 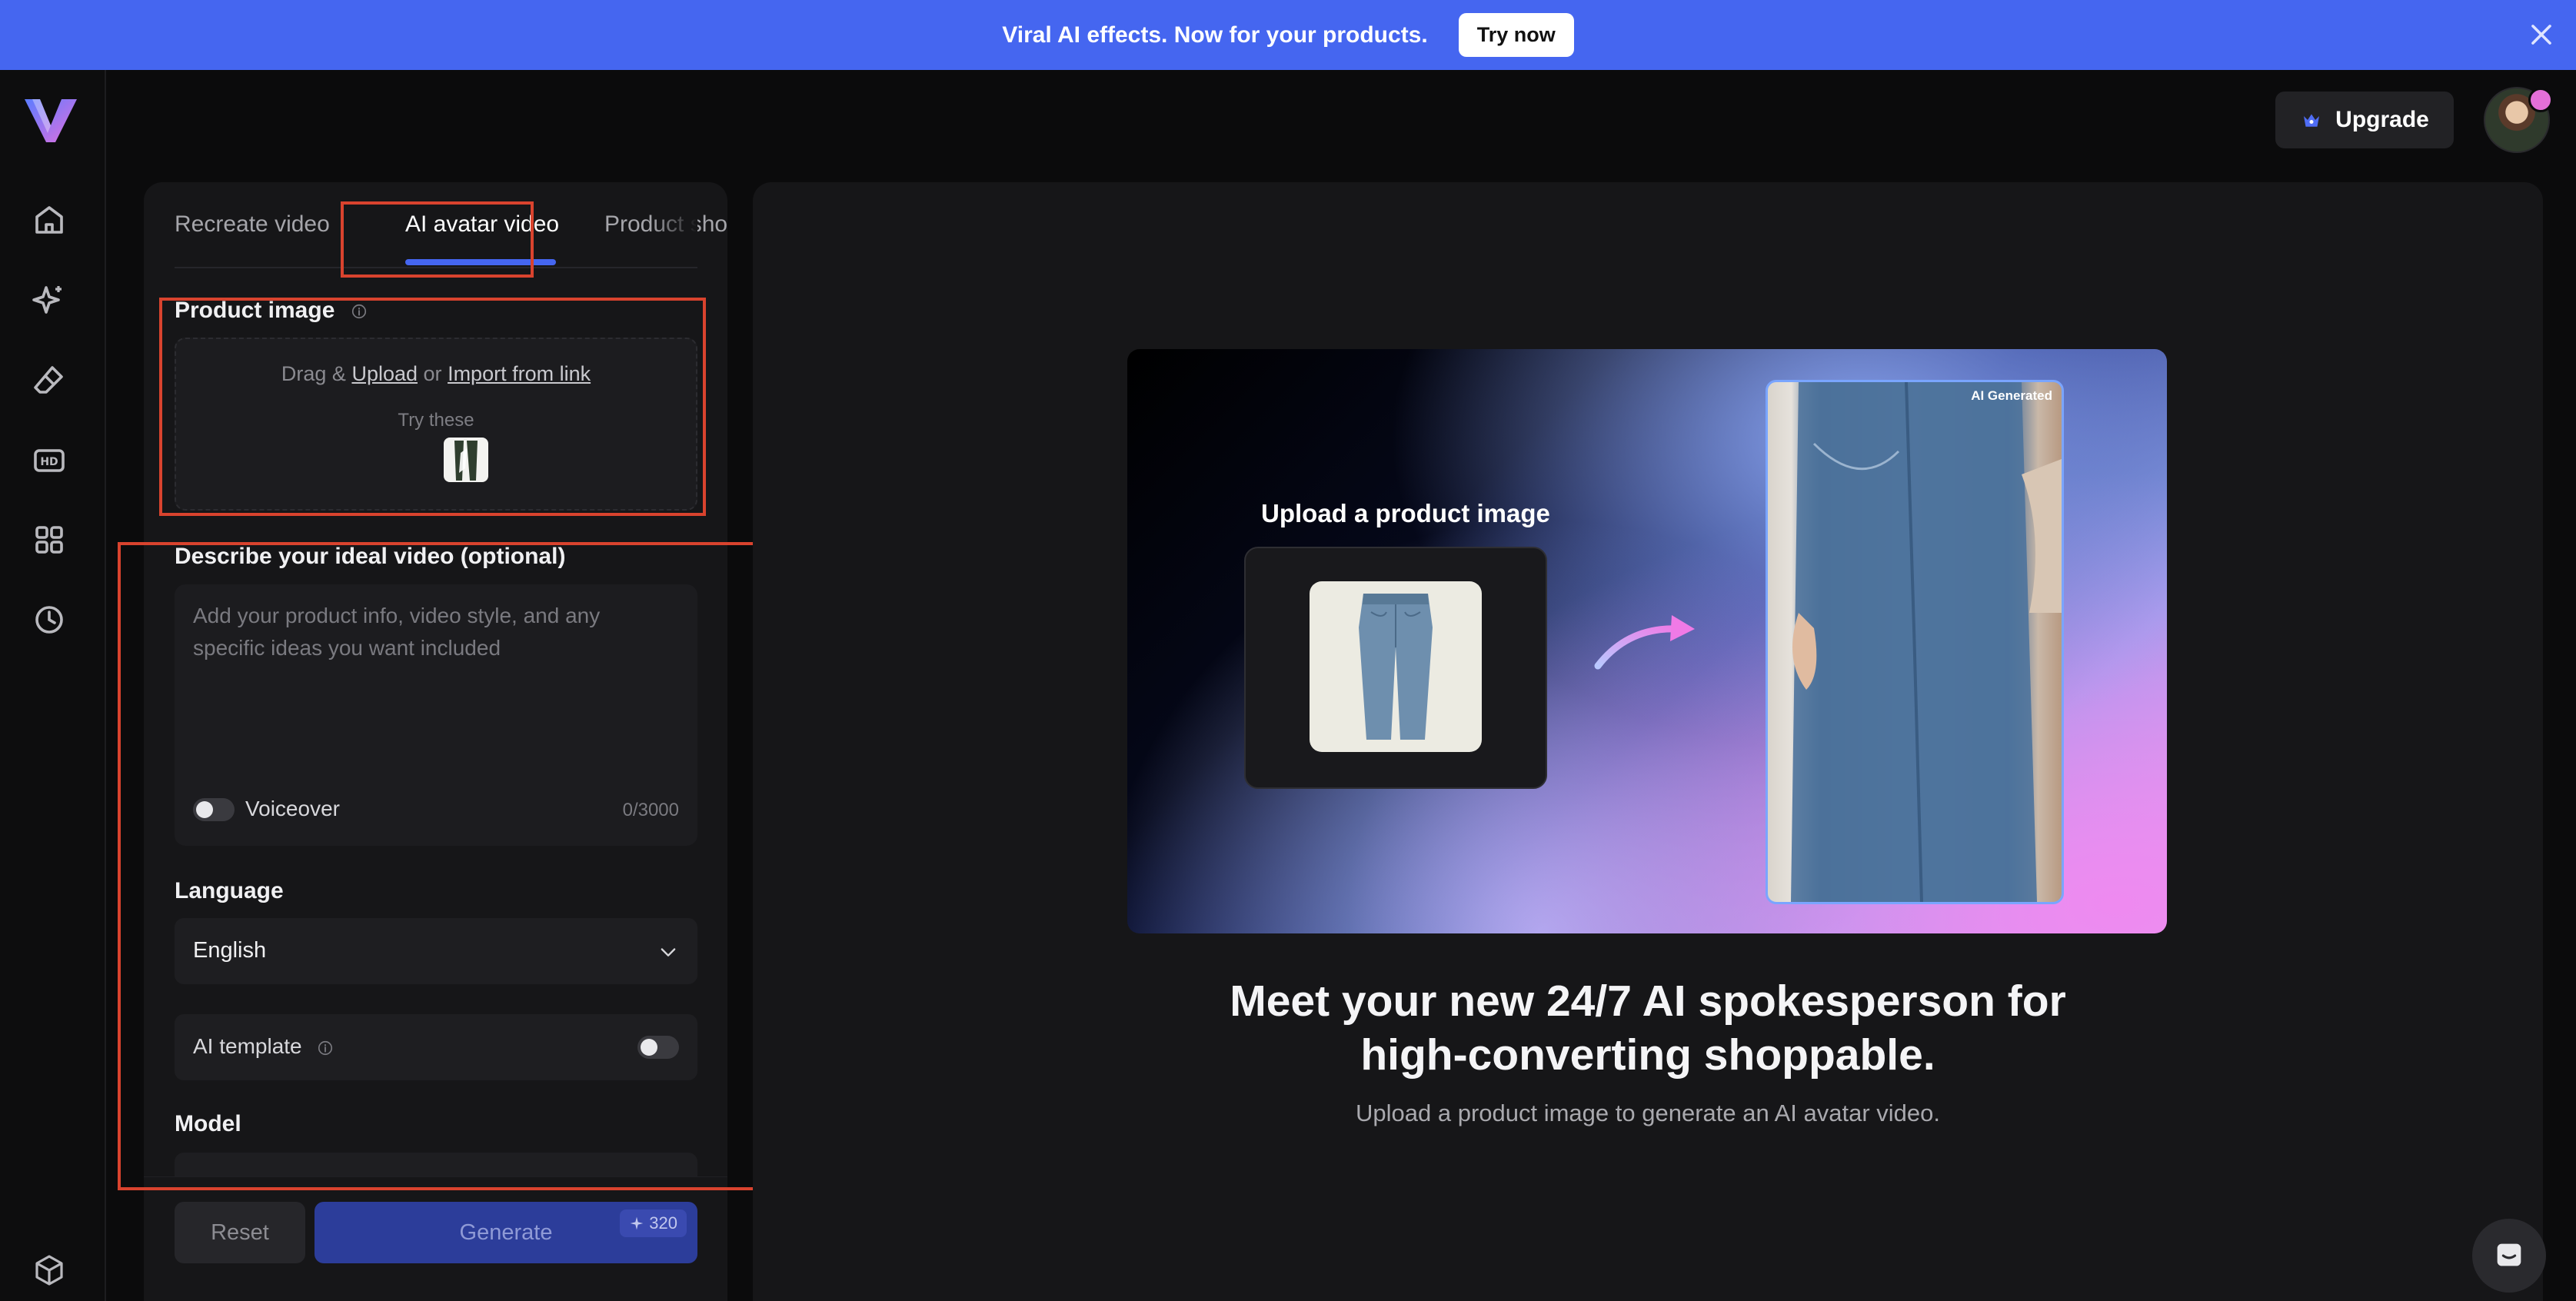 I want to click on ai-generated-preview: AI Generated, so click(x=1915, y=642).